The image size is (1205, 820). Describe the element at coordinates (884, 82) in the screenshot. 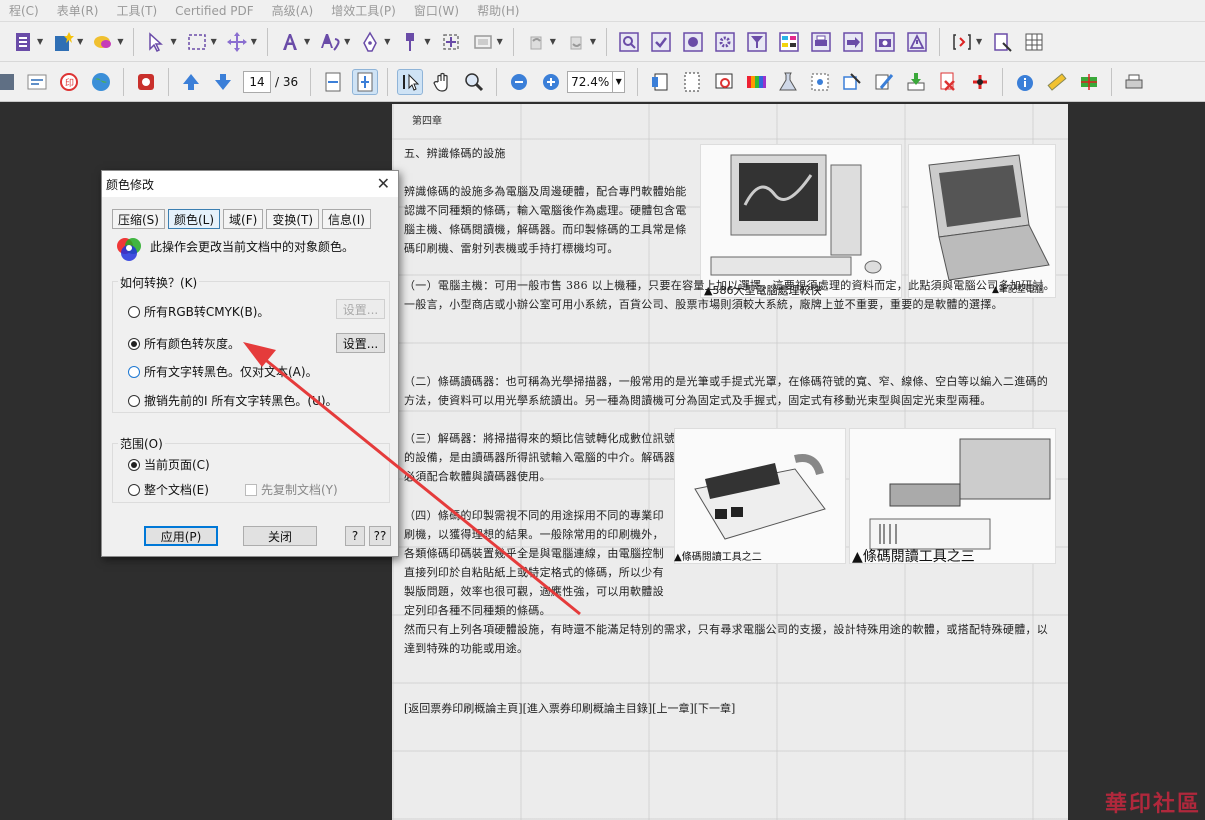

I see `pencil-icon` at that location.